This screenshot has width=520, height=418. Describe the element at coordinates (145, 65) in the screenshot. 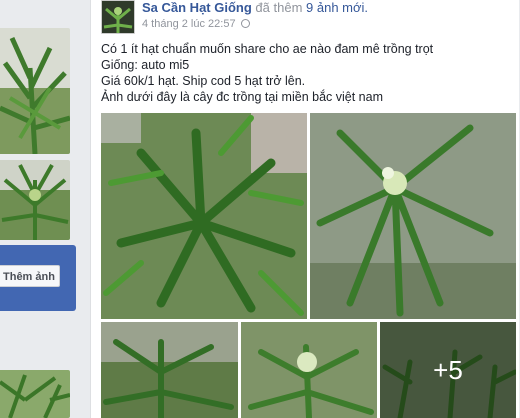

I see `post-text-line: Giống: auto mi5` at that location.